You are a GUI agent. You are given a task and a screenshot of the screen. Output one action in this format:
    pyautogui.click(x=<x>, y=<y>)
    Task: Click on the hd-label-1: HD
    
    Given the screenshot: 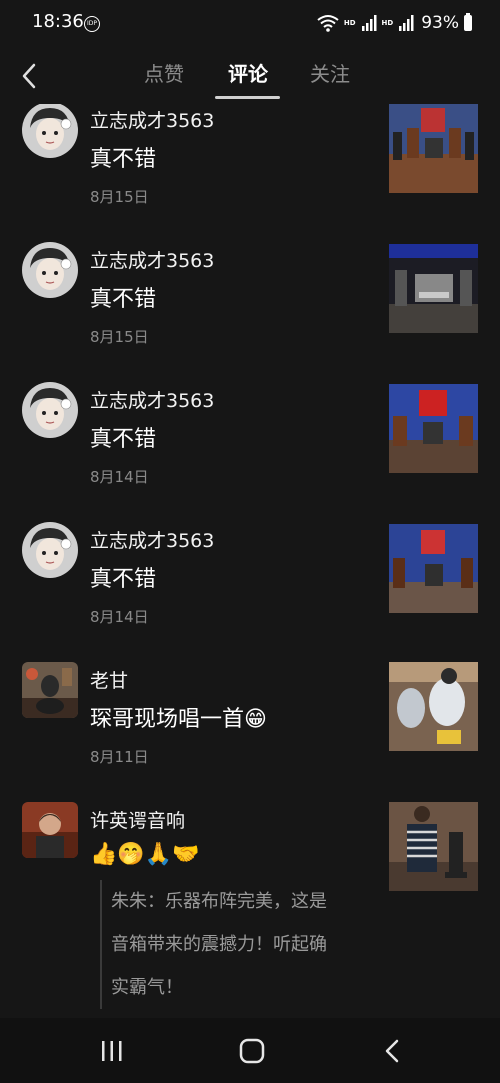 What is the action you would take?
    pyautogui.click(x=349, y=23)
    